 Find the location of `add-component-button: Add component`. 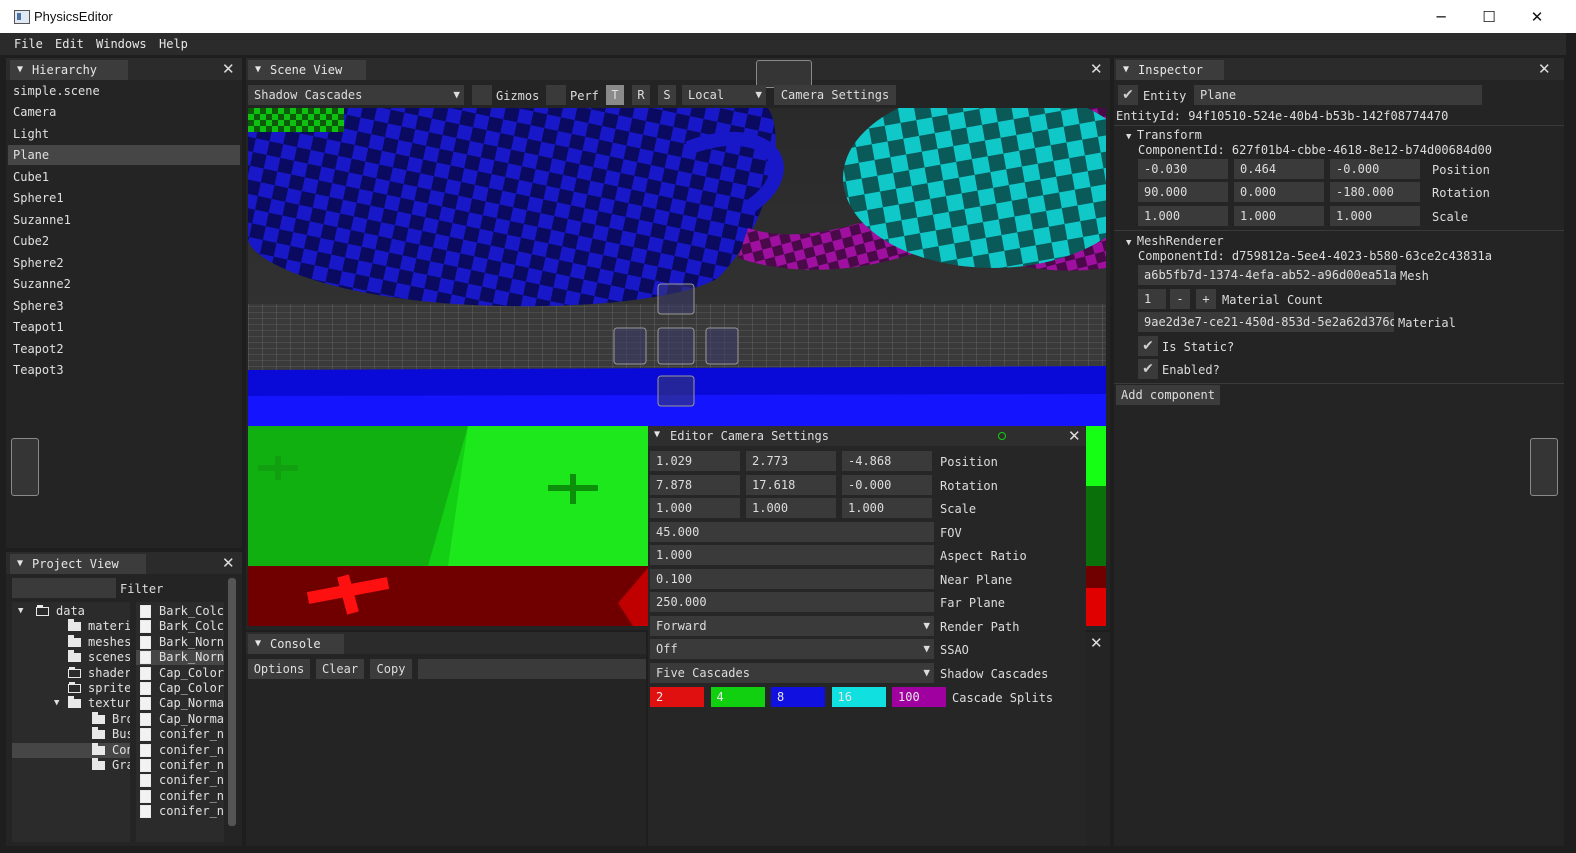

add-component-button: Add component is located at coordinates (1168, 395).